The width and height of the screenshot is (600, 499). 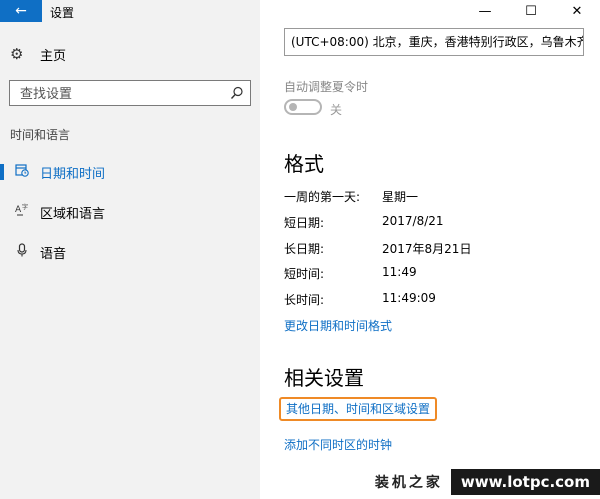 What do you see at coordinates (338, 444) in the screenshot?
I see `add-clocks-link: 添加不同时区的时钟` at bounding box center [338, 444].